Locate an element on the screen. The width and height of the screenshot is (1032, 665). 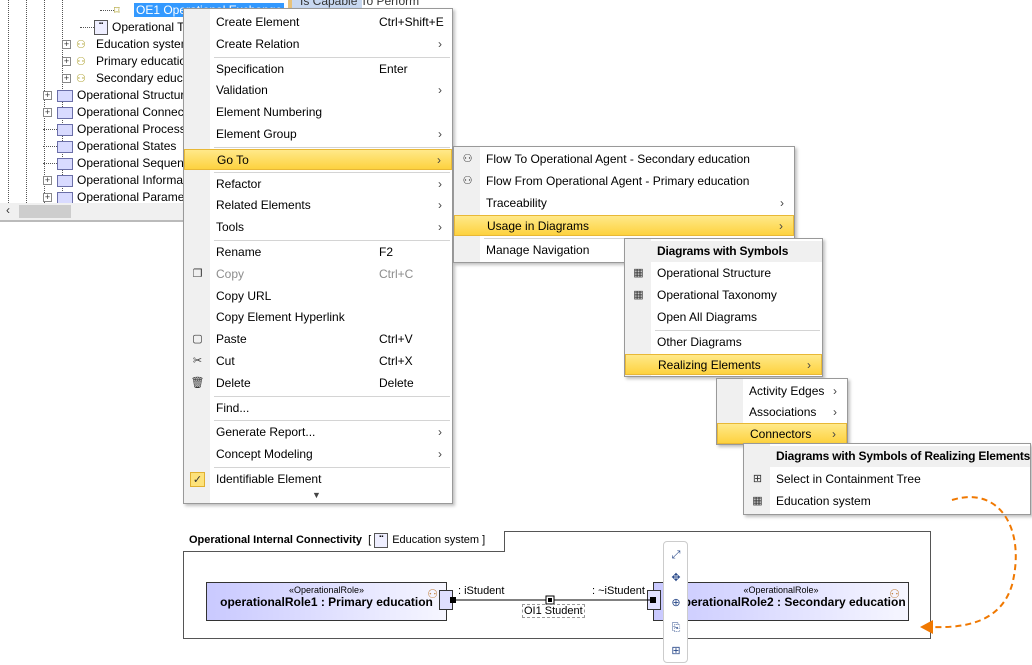
hierarchy-icon: ⊞ is located at coordinates (676, 651).